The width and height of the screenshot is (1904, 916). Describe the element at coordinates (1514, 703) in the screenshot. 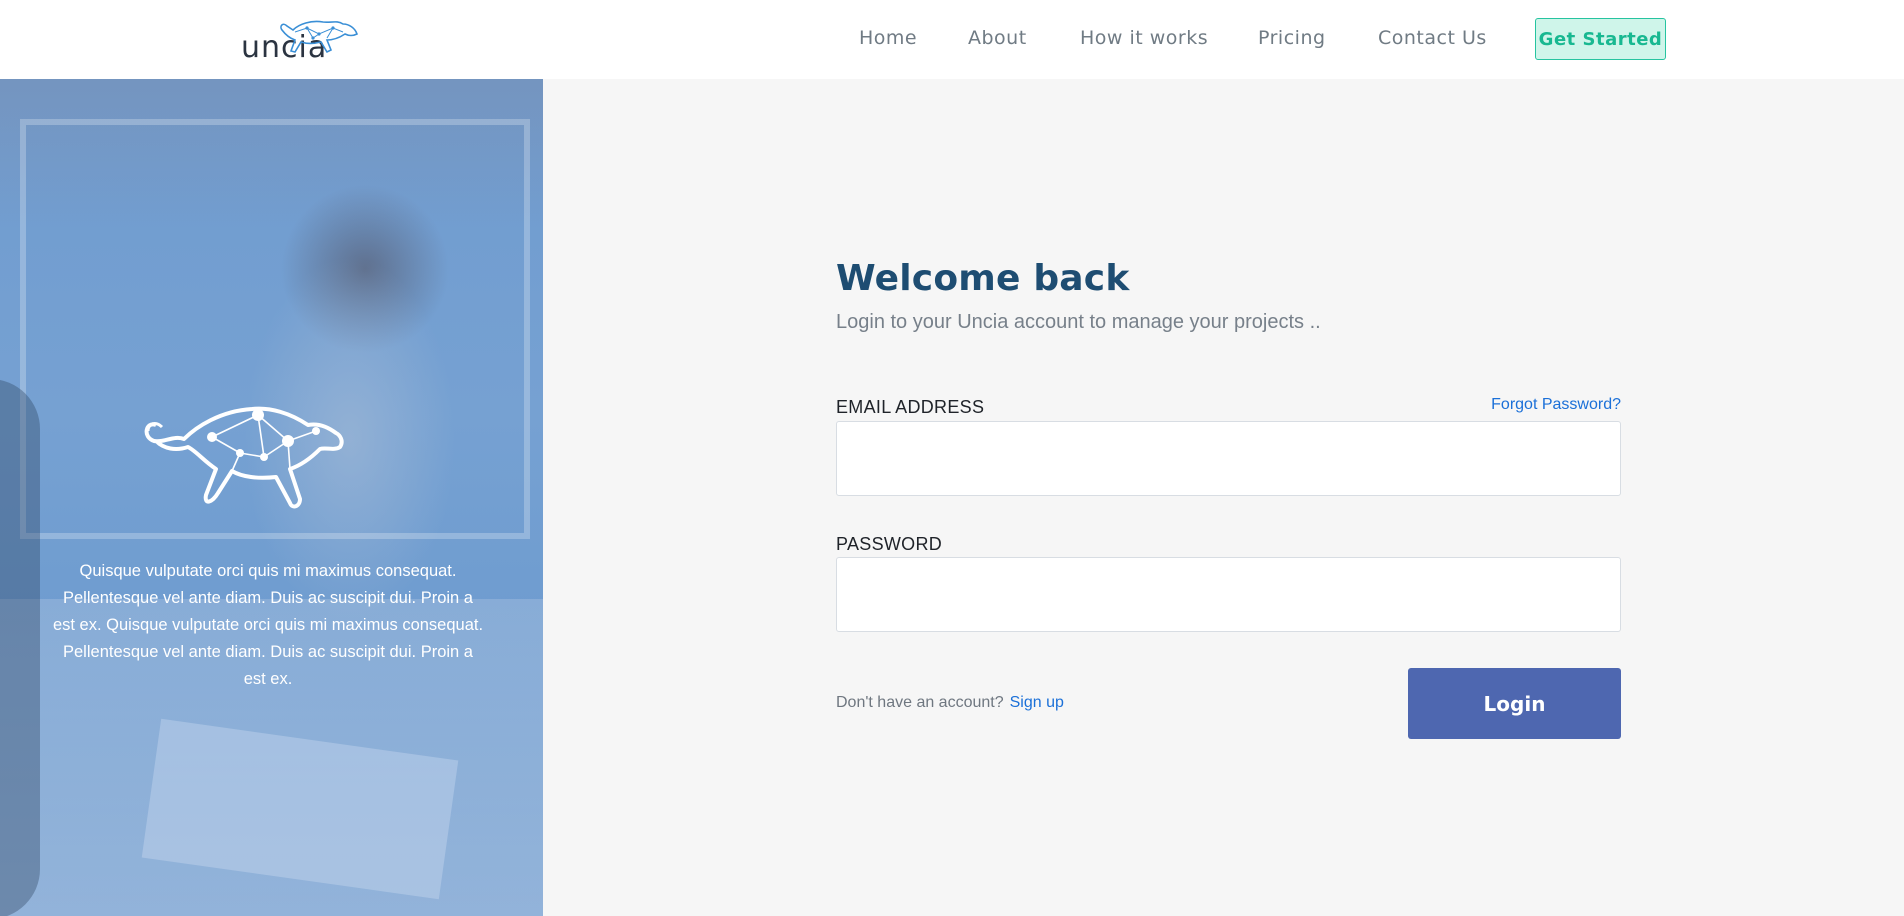

I see `login-button: Login` at that location.